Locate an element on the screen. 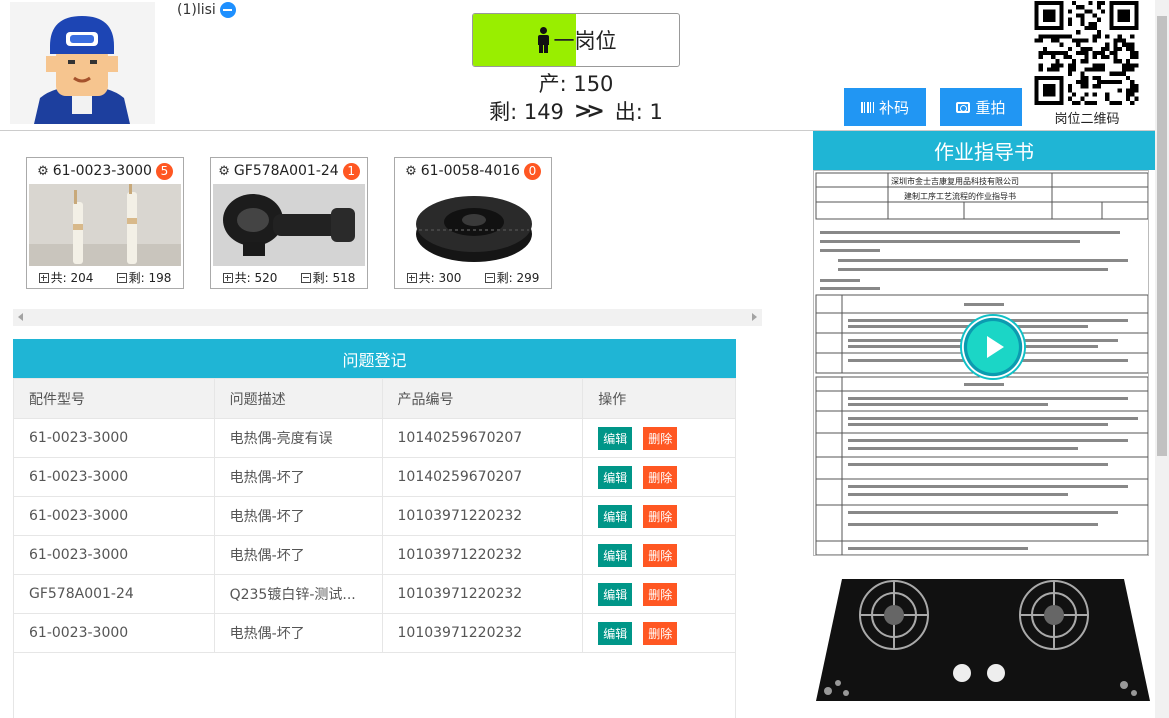  part-count-badge: 1 is located at coordinates (351, 171).